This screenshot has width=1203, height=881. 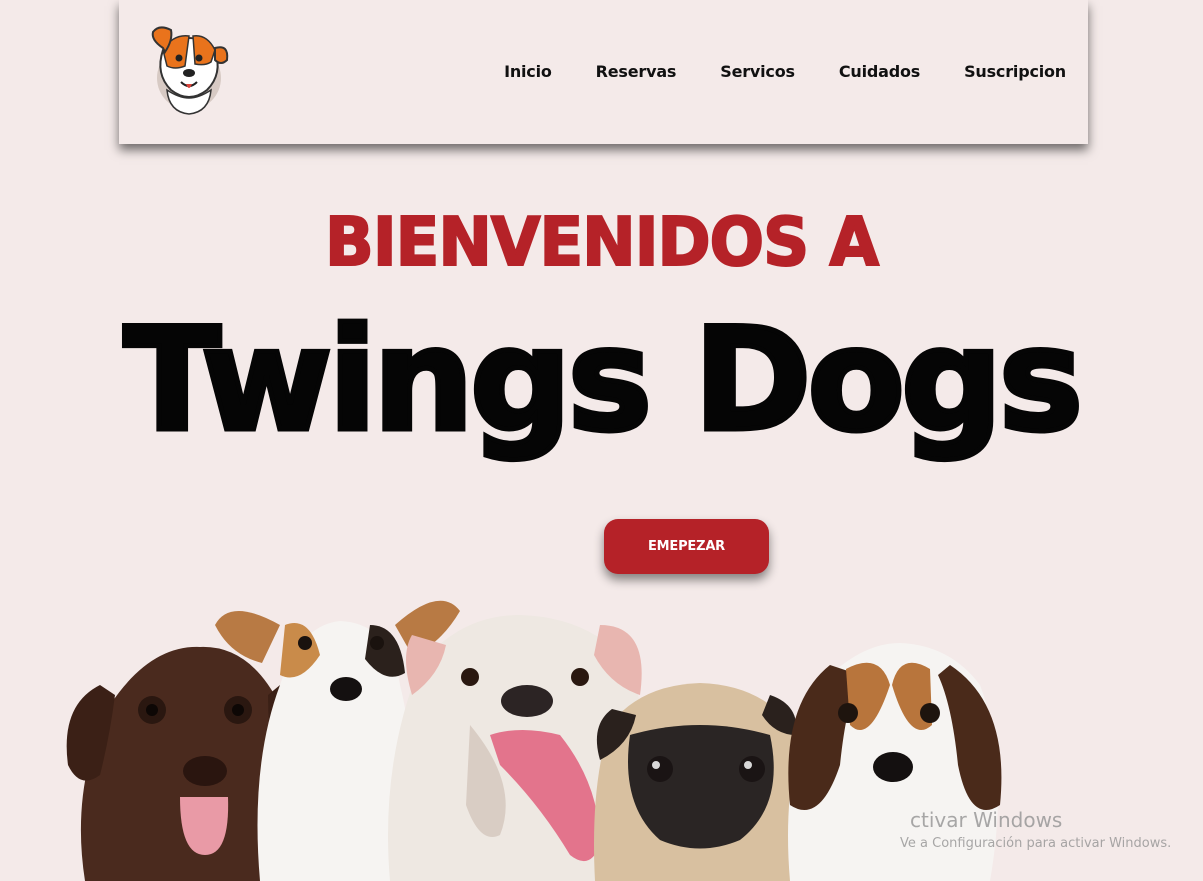 What do you see at coordinates (757, 71) in the screenshot?
I see `nav-link-servicos: Servicos` at bounding box center [757, 71].